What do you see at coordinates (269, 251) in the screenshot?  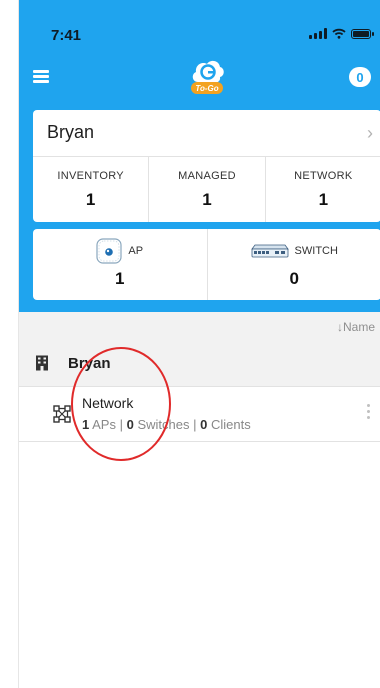 I see `switch-icon` at bounding box center [269, 251].